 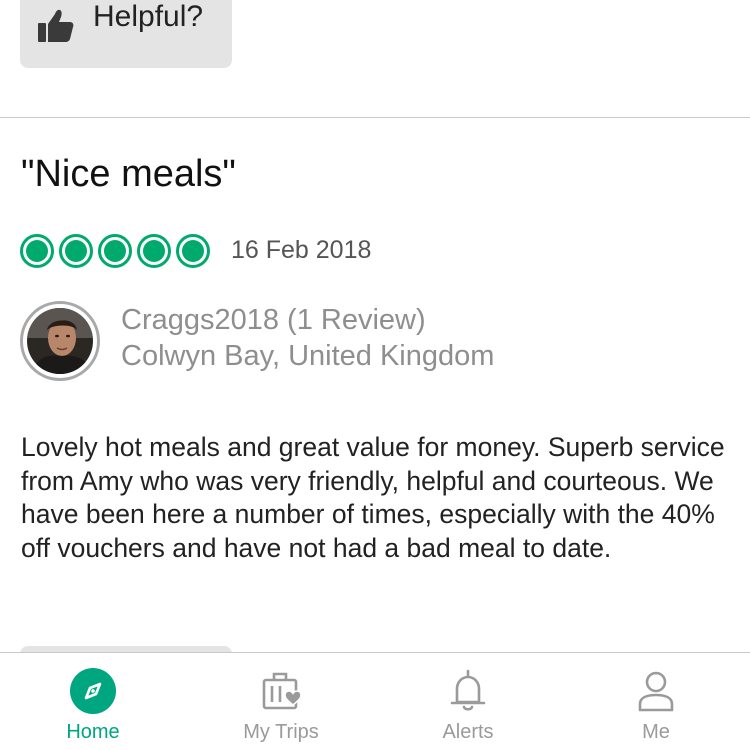 I want to click on divider, so click(x=375, y=117).